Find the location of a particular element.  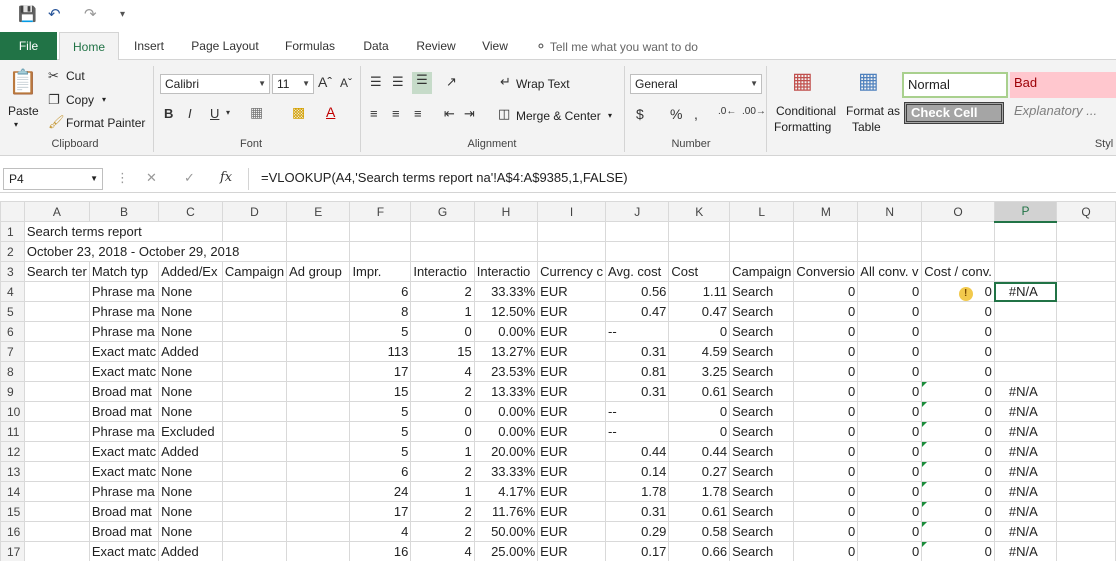

borders-icon: ▦ is located at coordinates (256, 112).